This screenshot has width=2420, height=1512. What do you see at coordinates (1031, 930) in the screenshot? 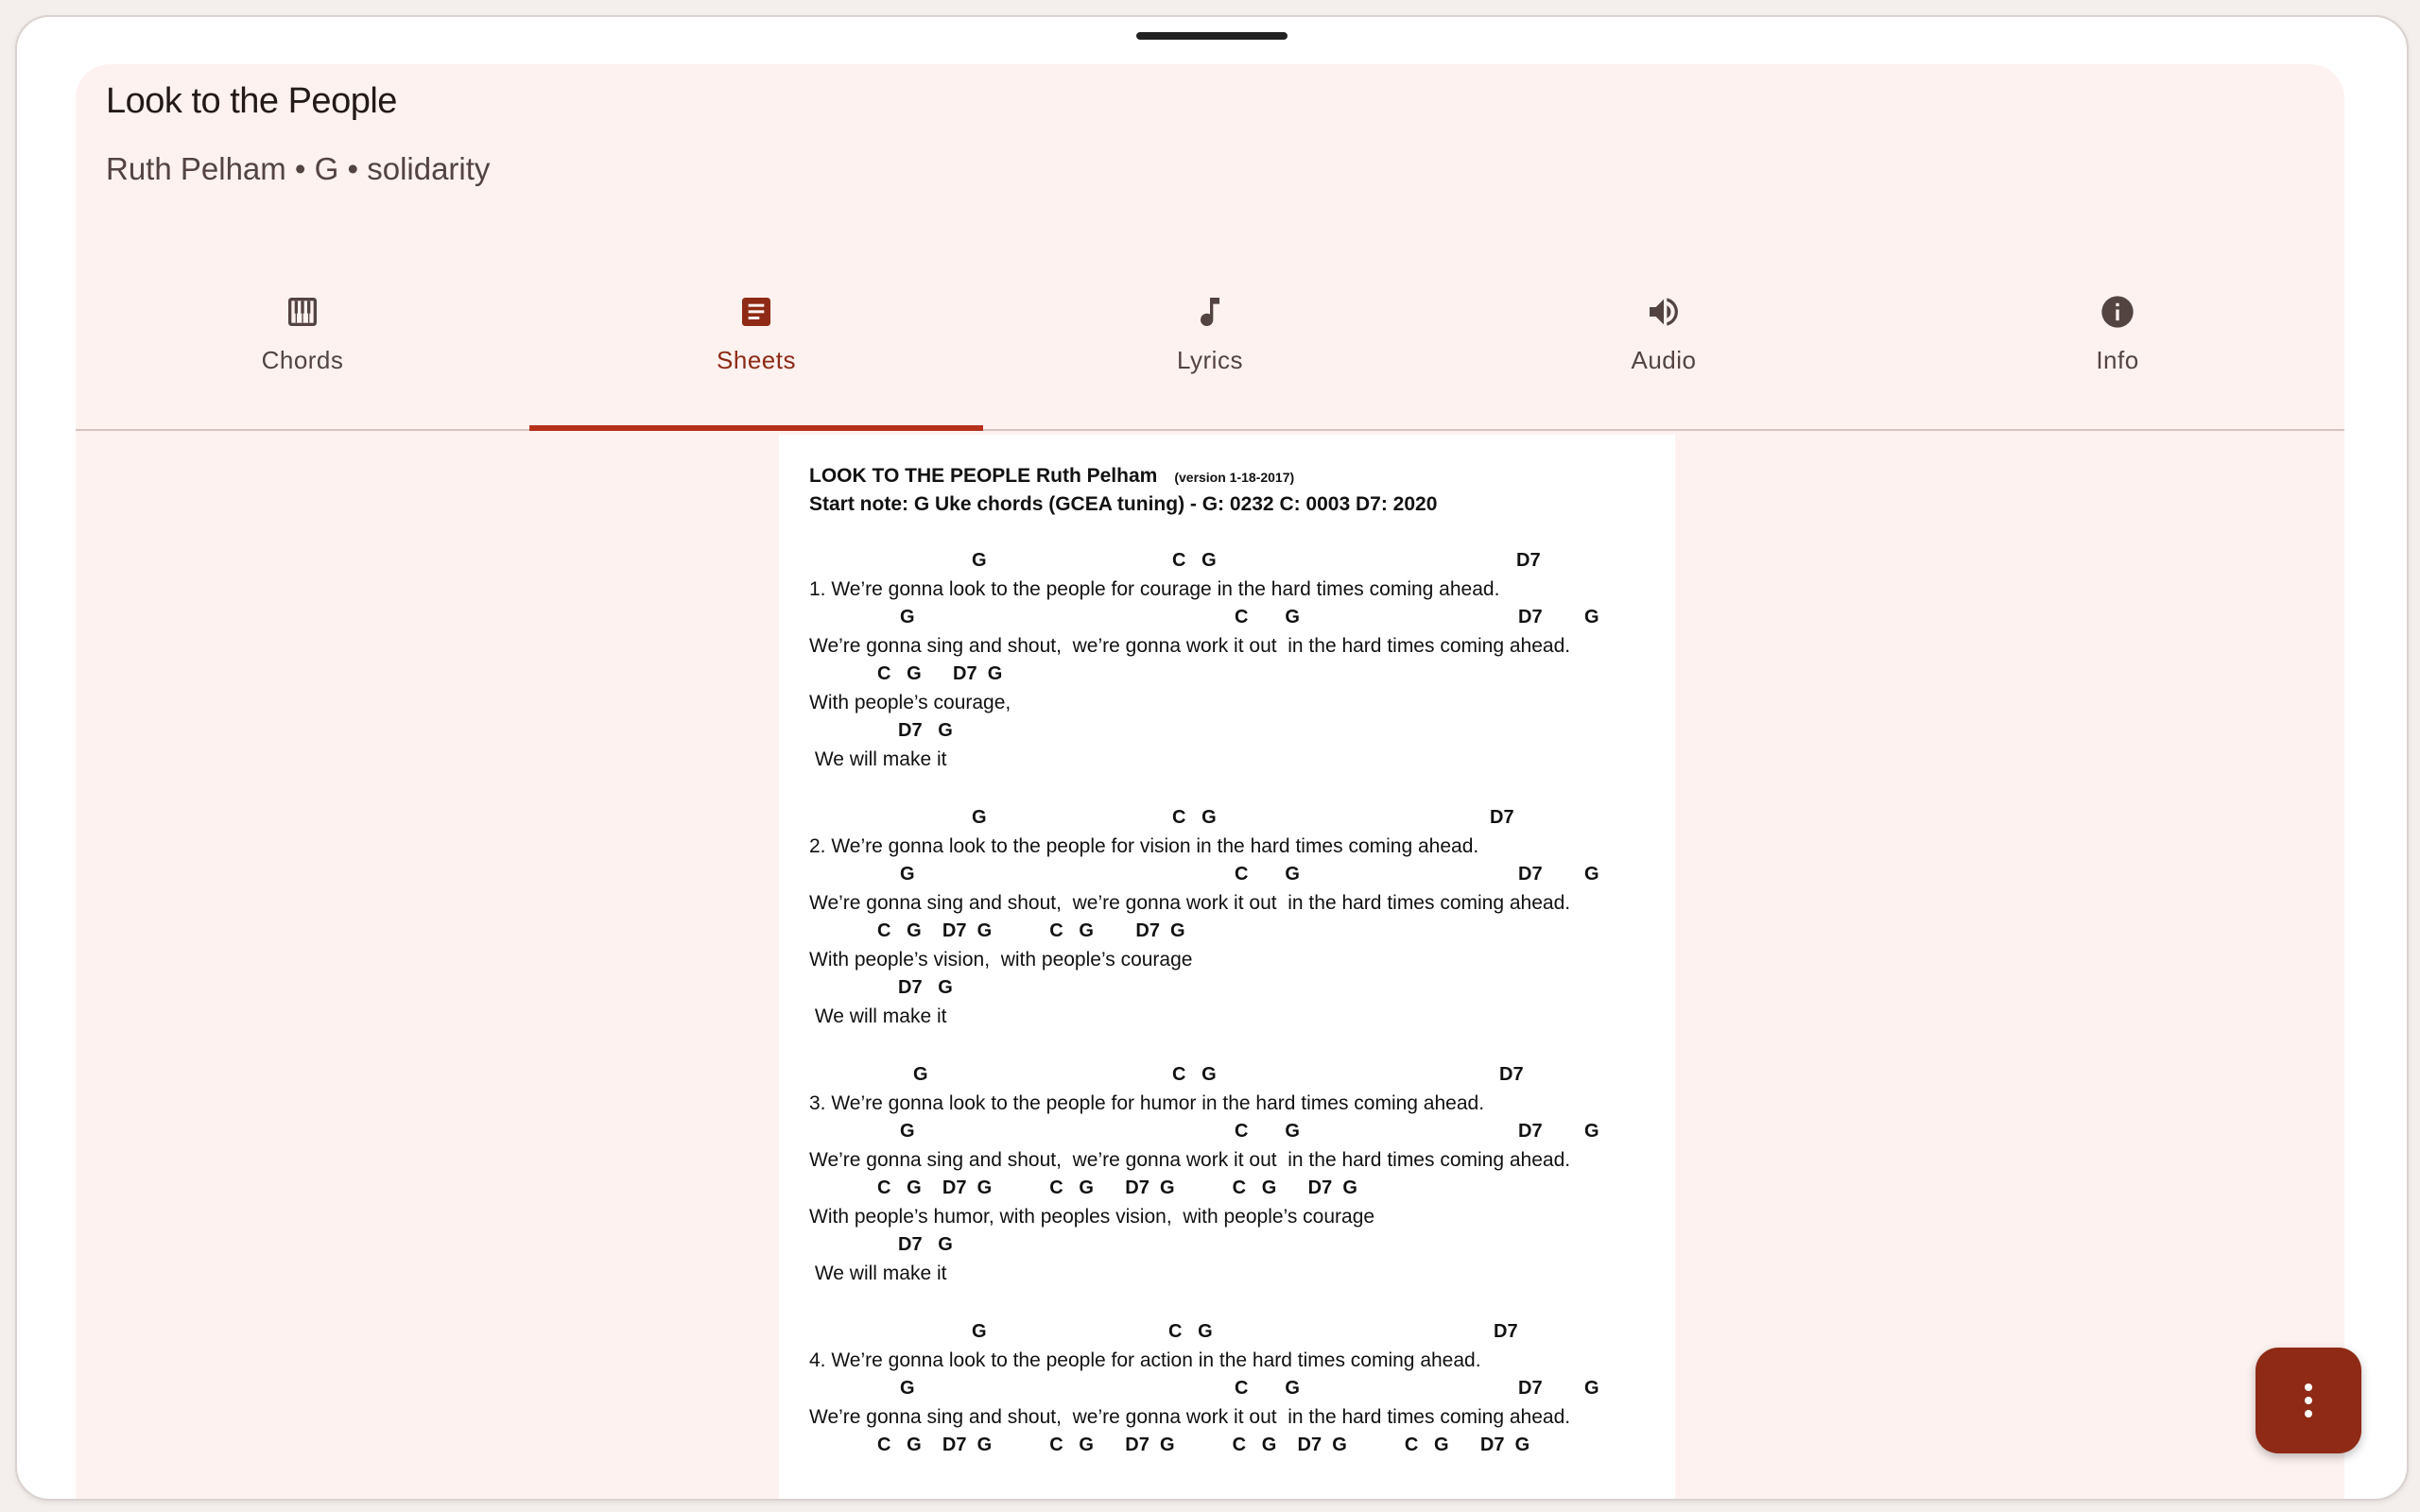
I see `chord-line: C G D7 G C G D7 G` at bounding box center [1031, 930].